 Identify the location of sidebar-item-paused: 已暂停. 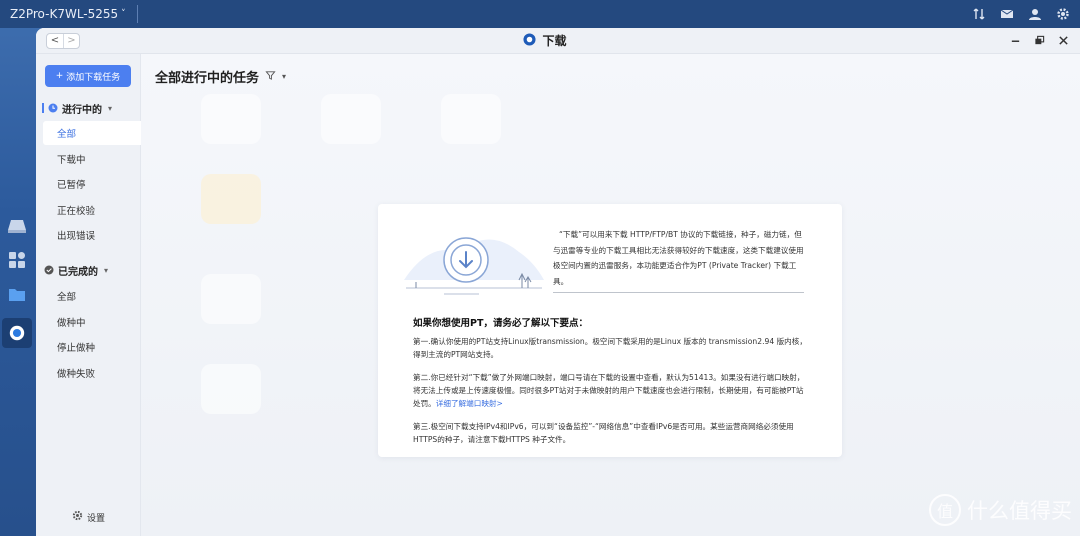
(92, 184).